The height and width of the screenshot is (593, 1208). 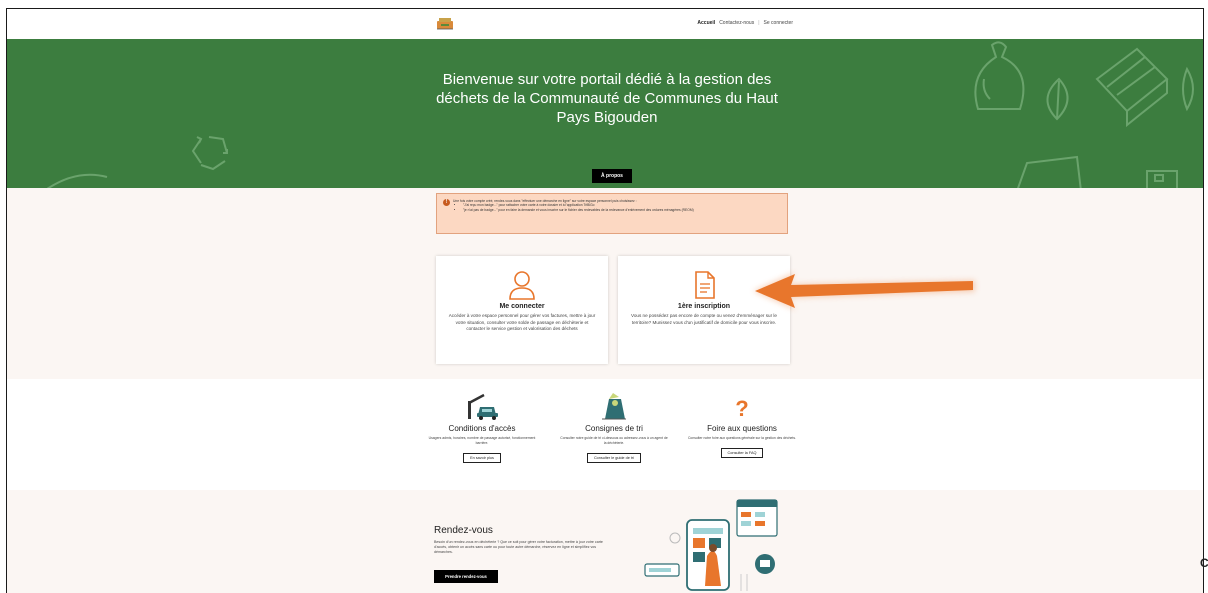 I want to click on document-icon, so click(x=705, y=285).